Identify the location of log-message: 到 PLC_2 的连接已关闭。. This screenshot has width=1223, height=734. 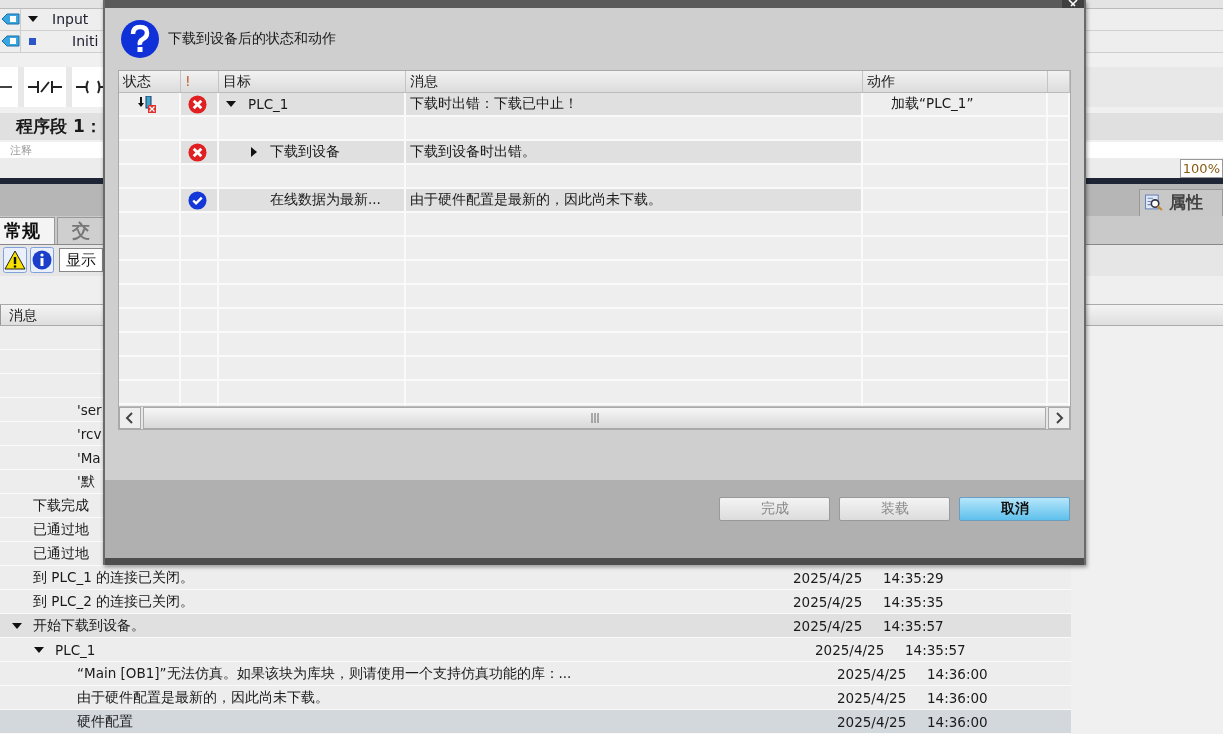
(113, 601).